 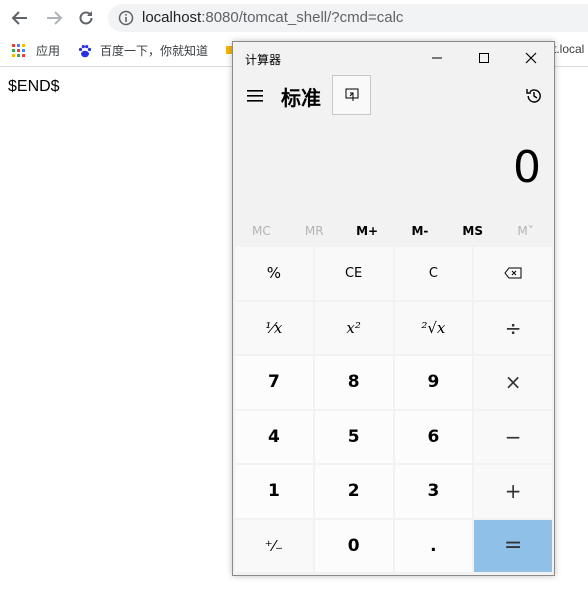 What do you see at coordinates (513, 382) in the screenshot?
I see `multiply-button: ×` at bounding box center [513, 382].